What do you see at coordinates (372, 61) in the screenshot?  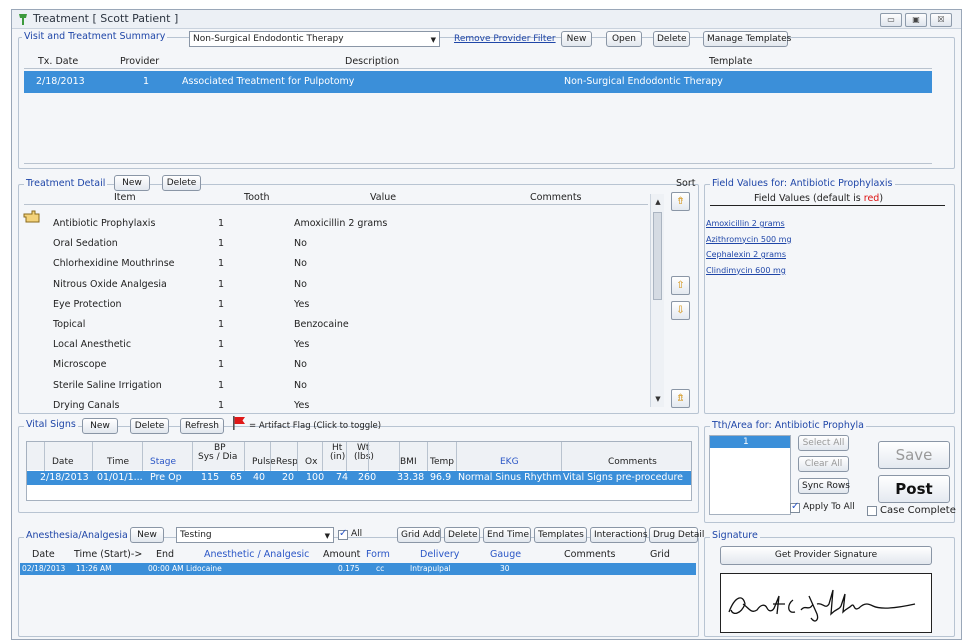 I see `col-description: Description` at bounding box center [372, 61].